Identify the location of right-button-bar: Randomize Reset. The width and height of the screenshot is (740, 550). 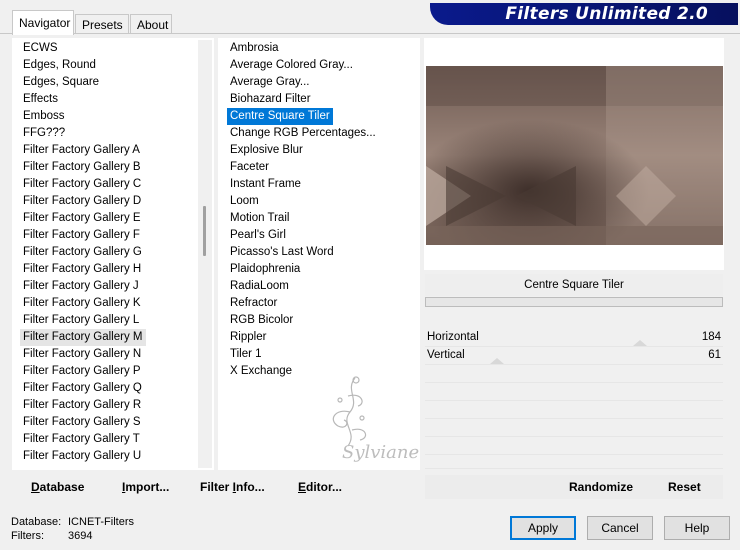
(574, 487).